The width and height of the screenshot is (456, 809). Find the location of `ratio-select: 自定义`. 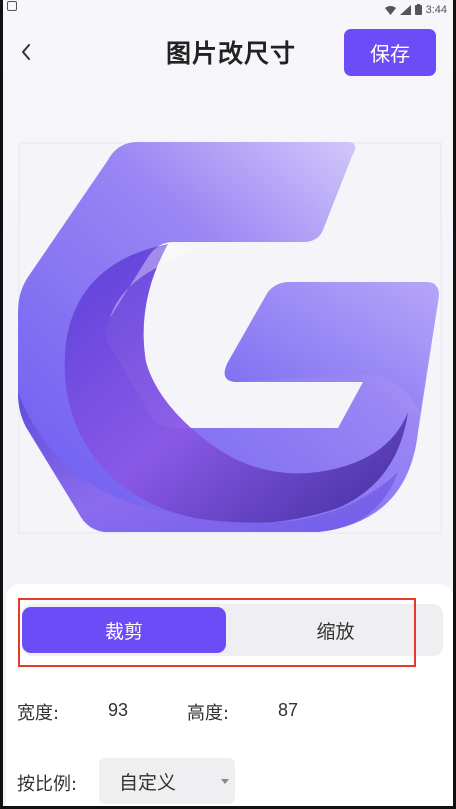

ratio-select: 自定义 is located at coordinates (167, 781).